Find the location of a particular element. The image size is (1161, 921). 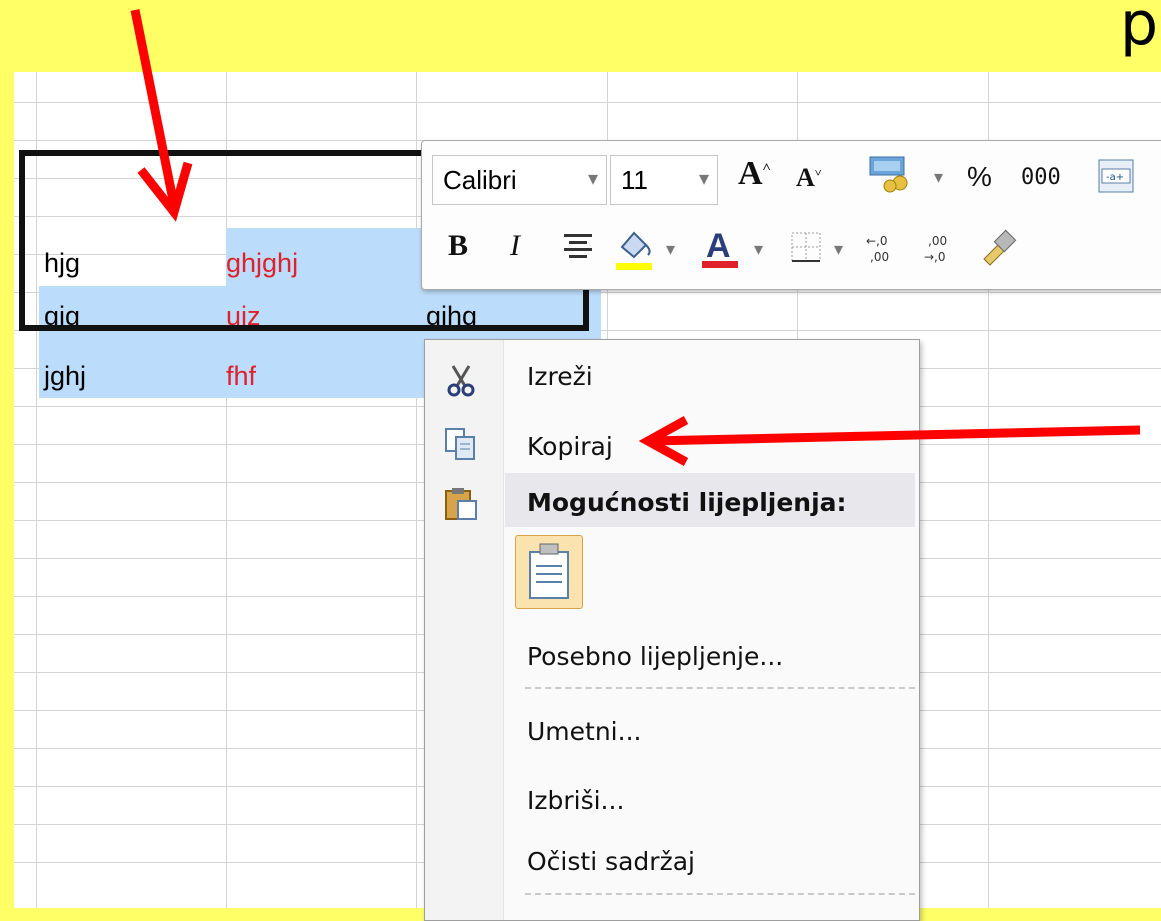

banner: p is located at coordinates (580, 36).